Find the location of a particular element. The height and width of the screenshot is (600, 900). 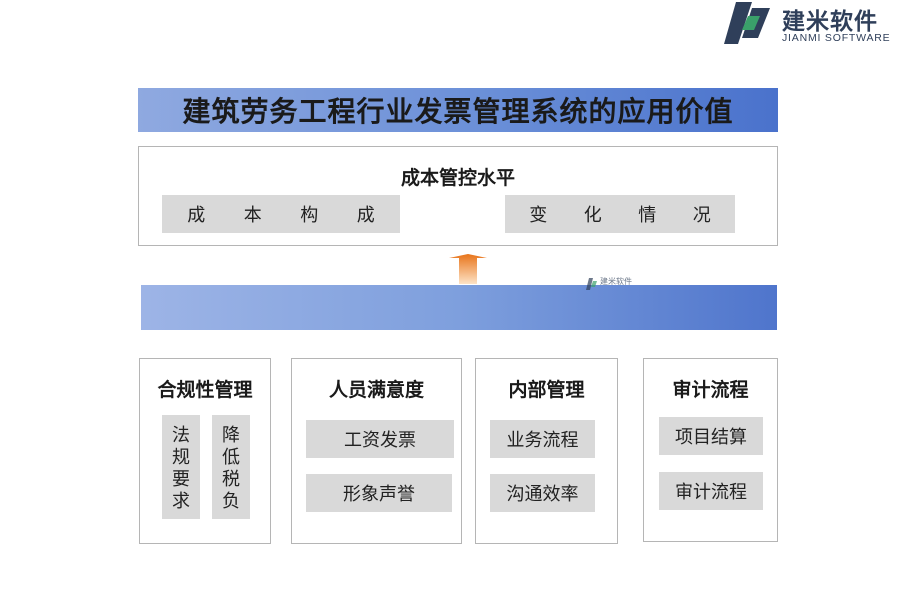

reduce-tax-chip: 降低税负 is located at coordinates (231, 467).